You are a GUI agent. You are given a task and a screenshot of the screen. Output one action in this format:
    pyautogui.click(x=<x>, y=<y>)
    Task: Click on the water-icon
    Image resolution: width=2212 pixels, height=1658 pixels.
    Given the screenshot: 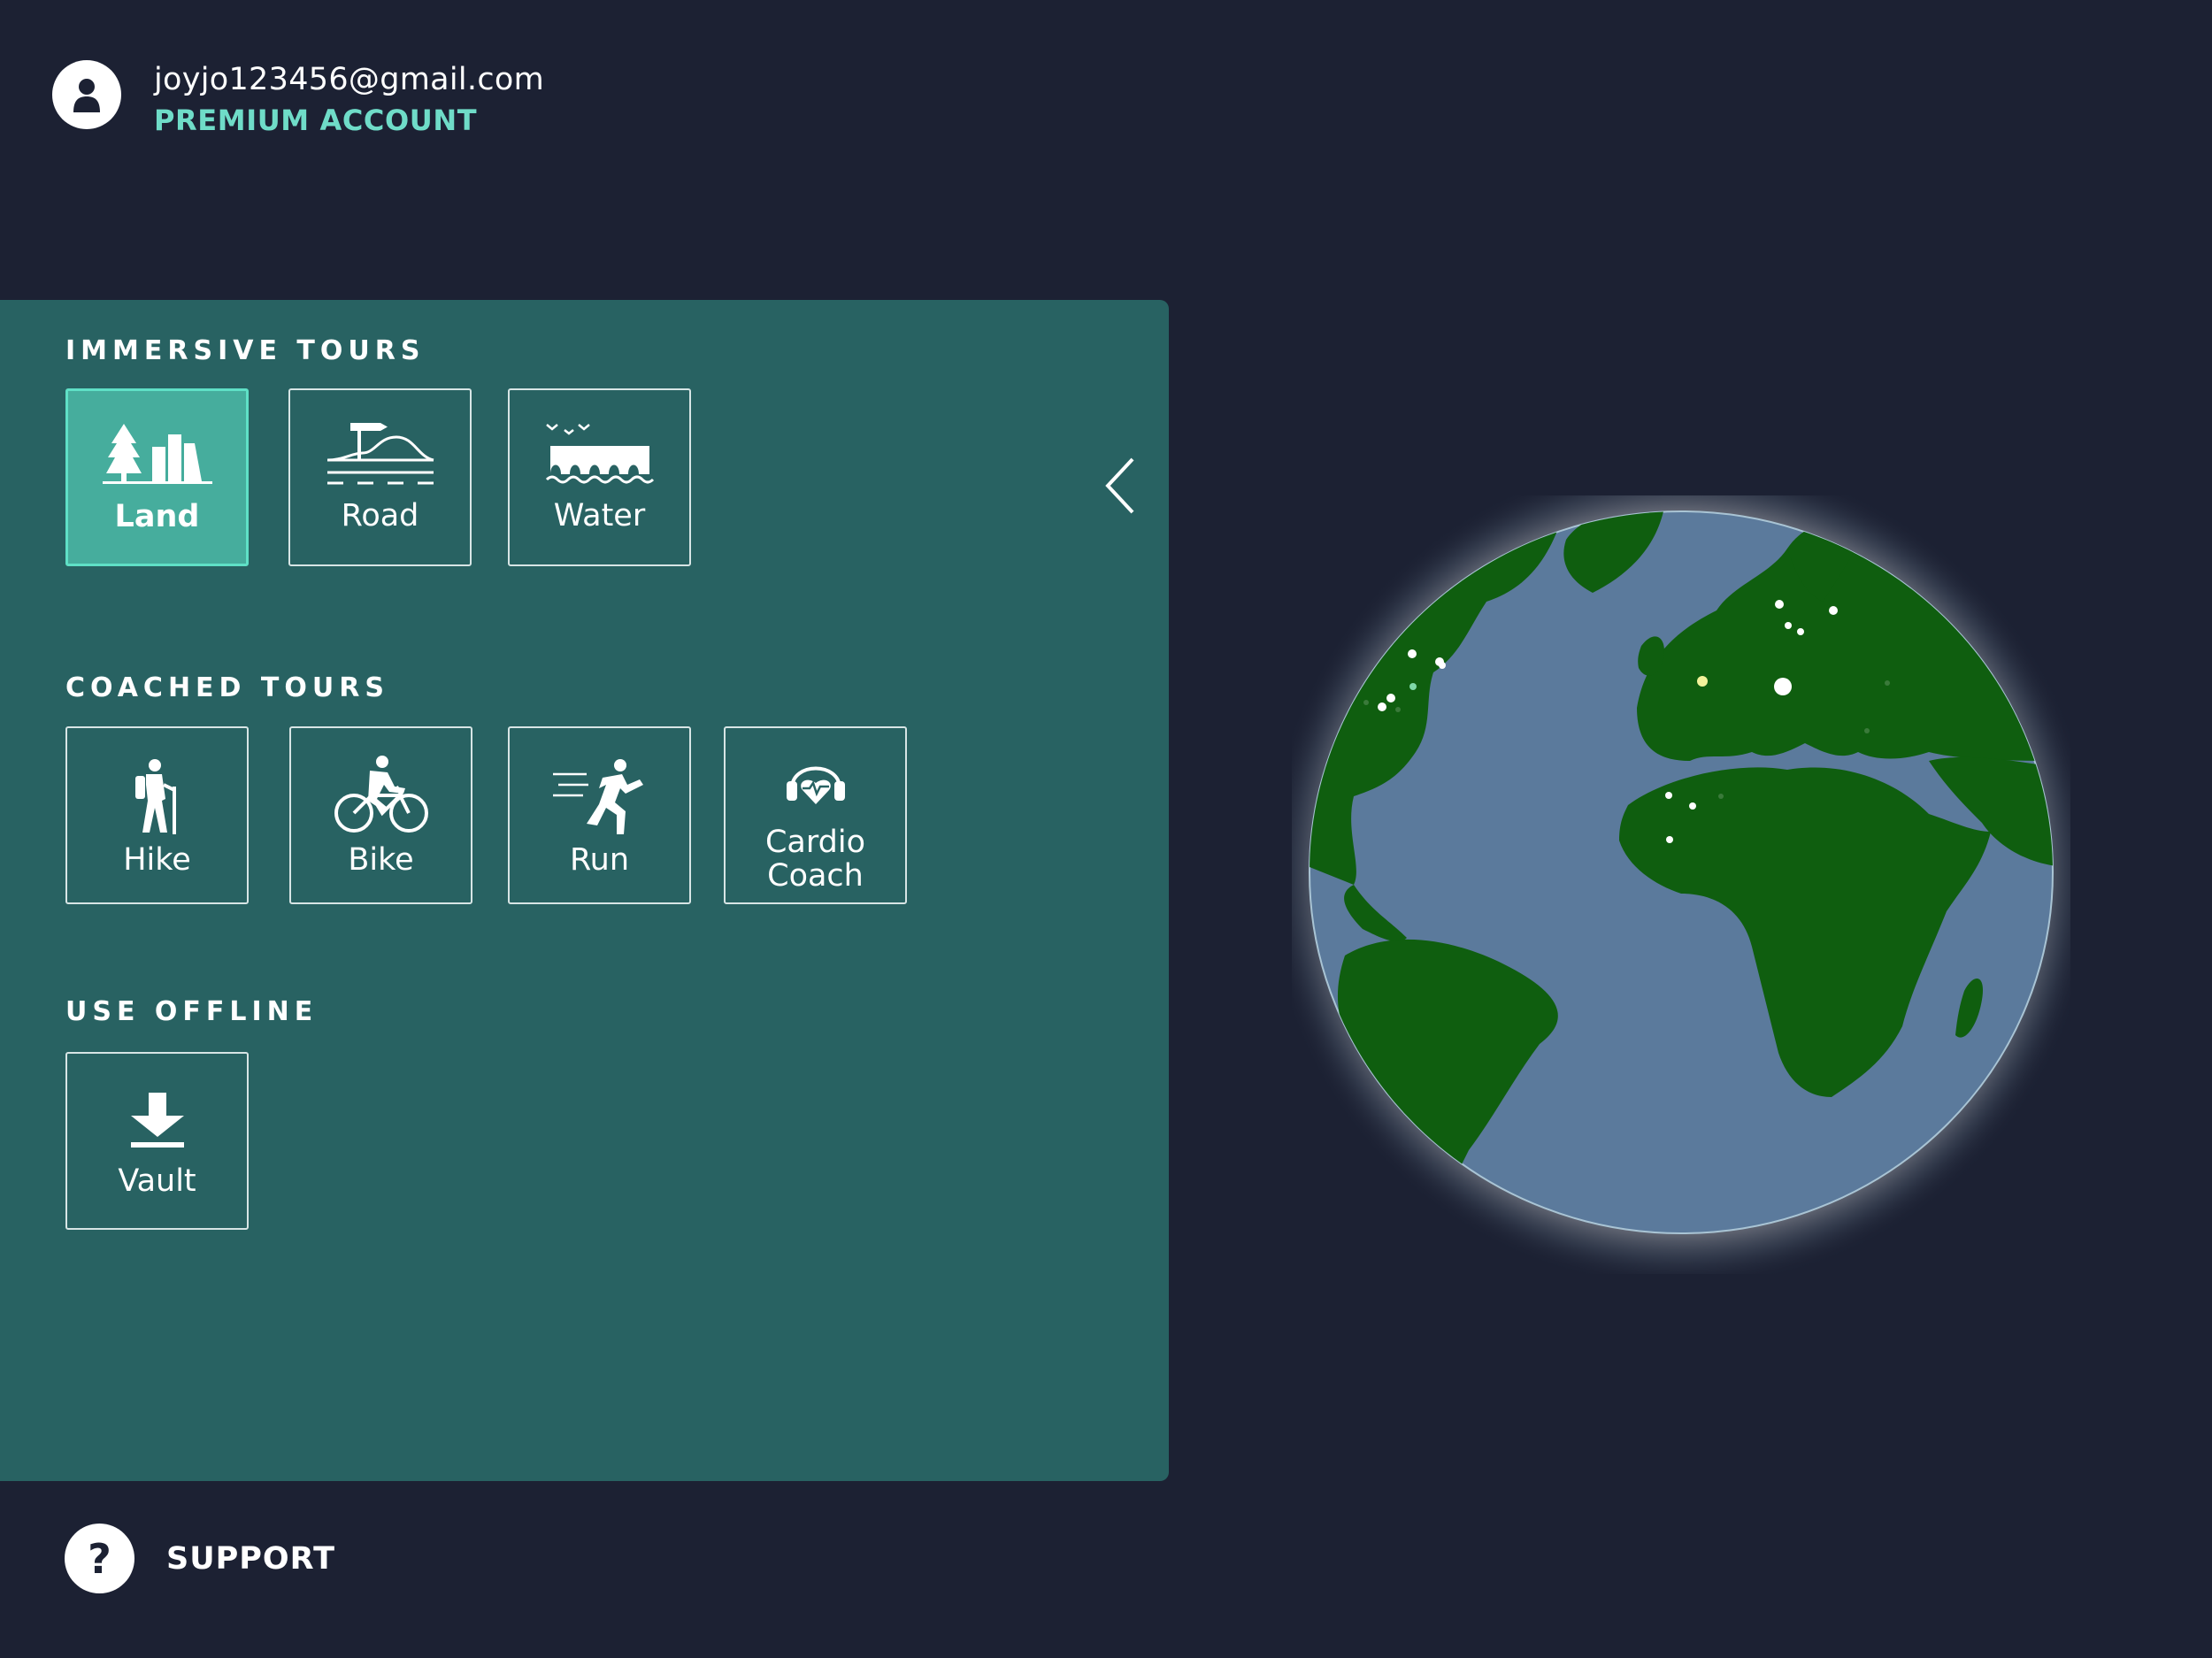 What is the action you would take?
    pyautogui.click(x=599, y=454)
    